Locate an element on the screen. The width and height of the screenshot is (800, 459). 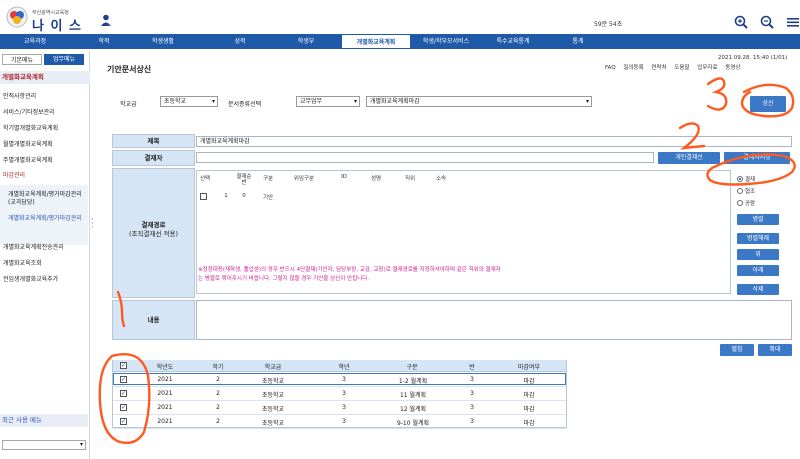
personal-approval-line-button: 개인결재선 is located at coordinates (689, 158).